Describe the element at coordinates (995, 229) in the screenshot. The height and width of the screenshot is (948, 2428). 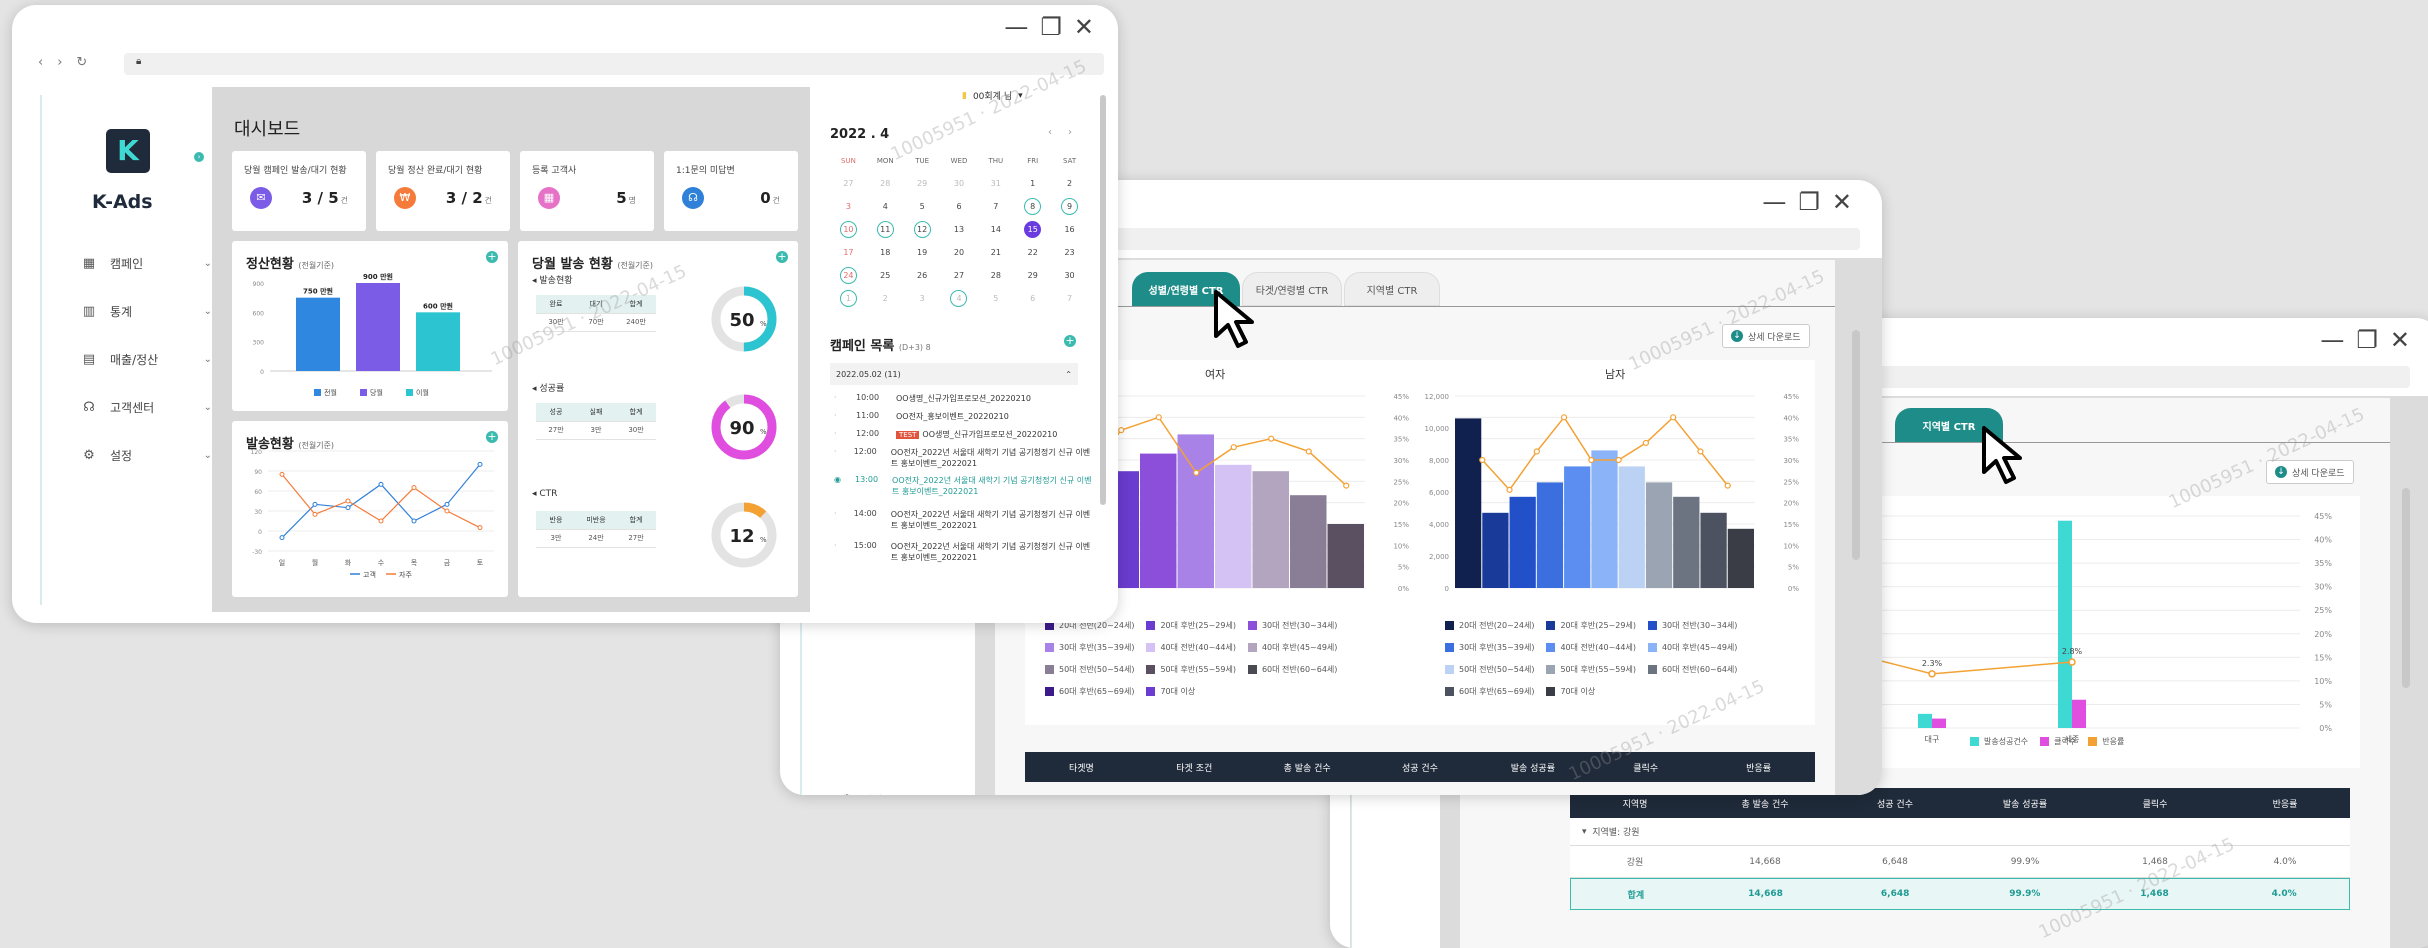
I see `calendar-day: 14` at that location.